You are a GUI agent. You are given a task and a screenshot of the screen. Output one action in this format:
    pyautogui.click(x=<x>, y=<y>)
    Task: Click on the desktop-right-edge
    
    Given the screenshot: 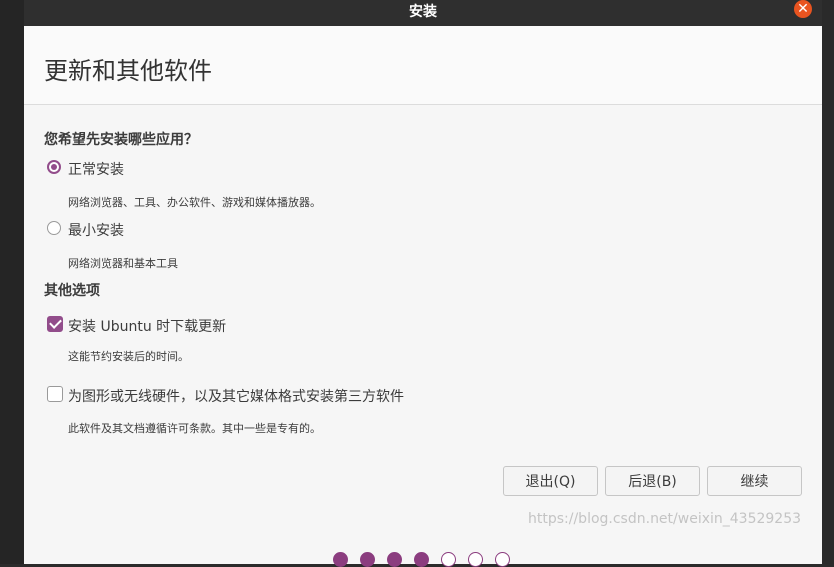 What is the action you would take?
    pyautogui.click(x=828, y=282)
    